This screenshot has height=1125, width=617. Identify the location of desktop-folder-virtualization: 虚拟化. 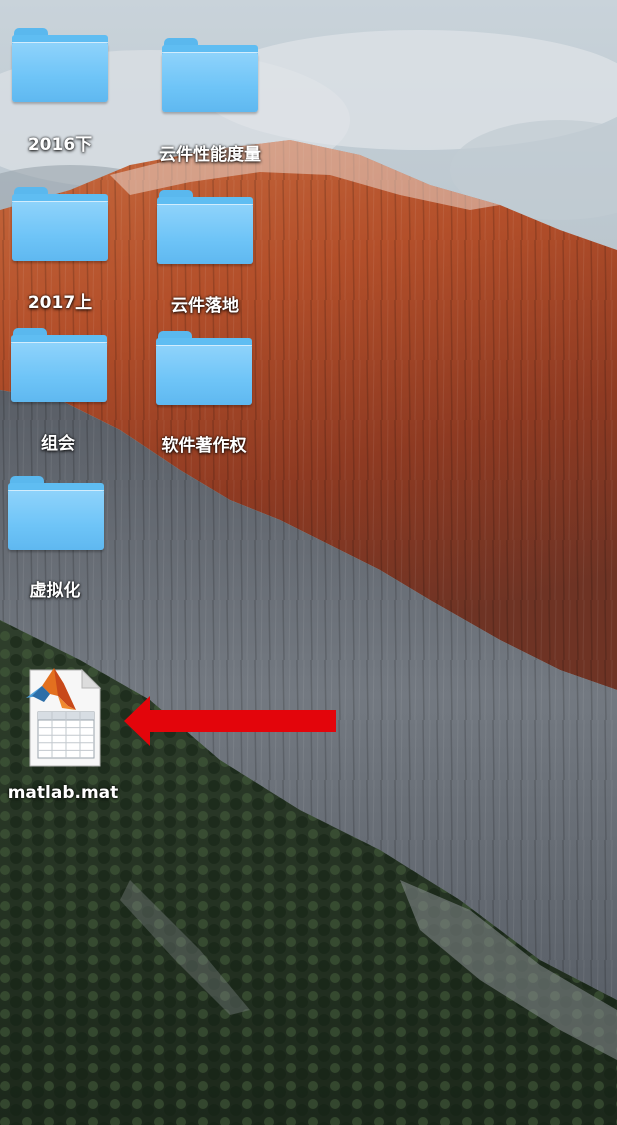
(65, 541).